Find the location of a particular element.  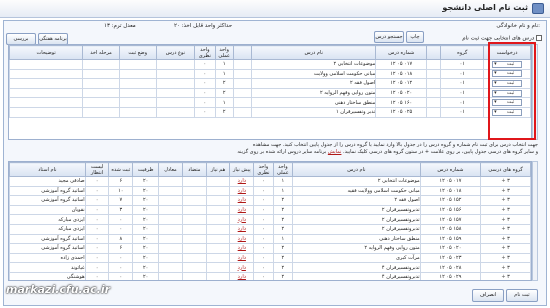

cell-code: ۱۲ ۰۵ ۱۵۶ is located at coordinates (450, 210).